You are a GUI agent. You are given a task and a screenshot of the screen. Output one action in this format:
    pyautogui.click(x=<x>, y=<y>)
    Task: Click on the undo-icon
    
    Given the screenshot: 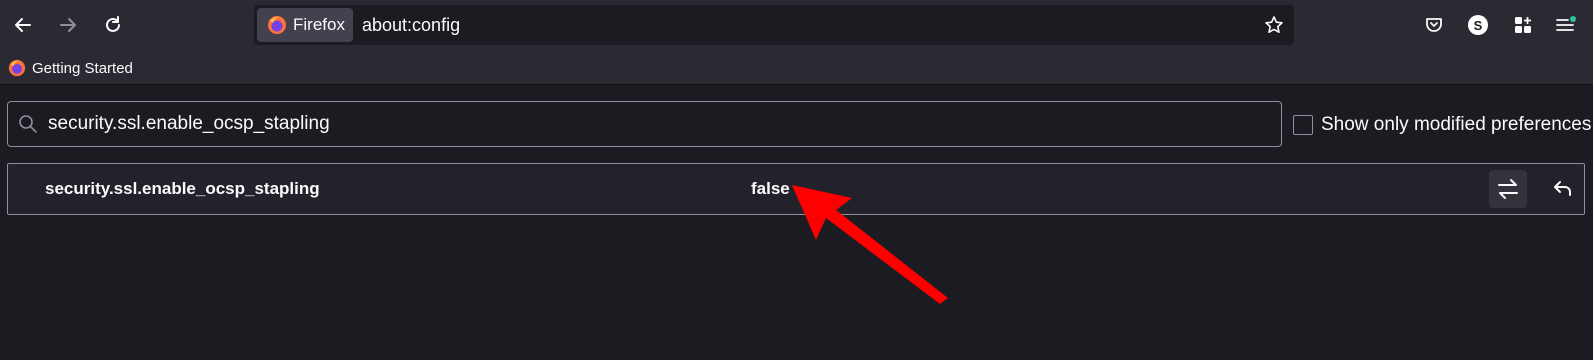 What is the action you would take?
    pyautogui.click(x=1562, y=188)
    